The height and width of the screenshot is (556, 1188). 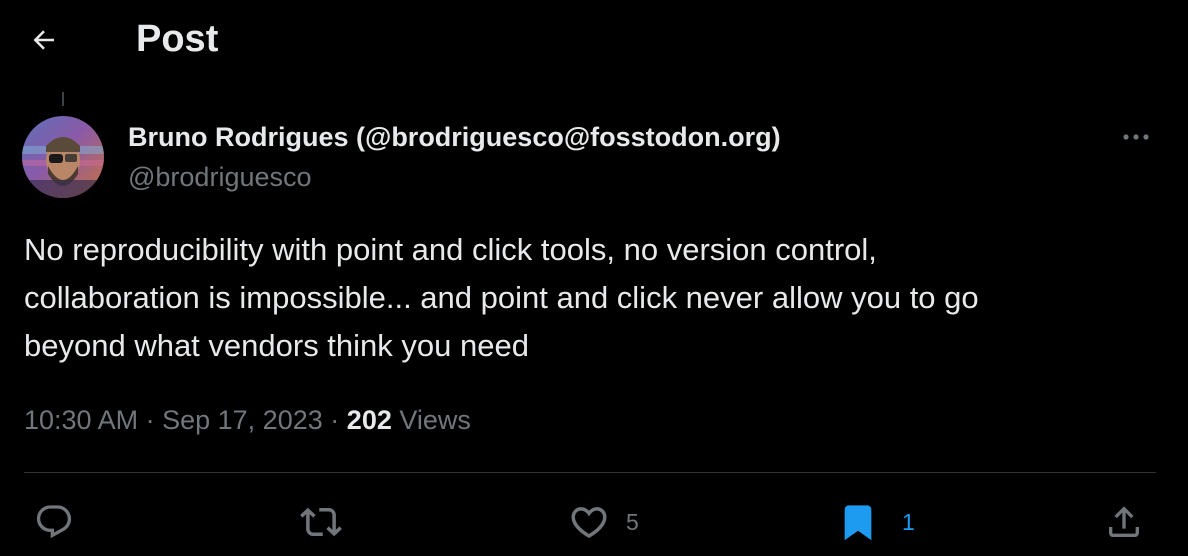 What do you see at coordinates (590, 472) in the screenshot?
I see `divider` at bounding box center [590, 472].